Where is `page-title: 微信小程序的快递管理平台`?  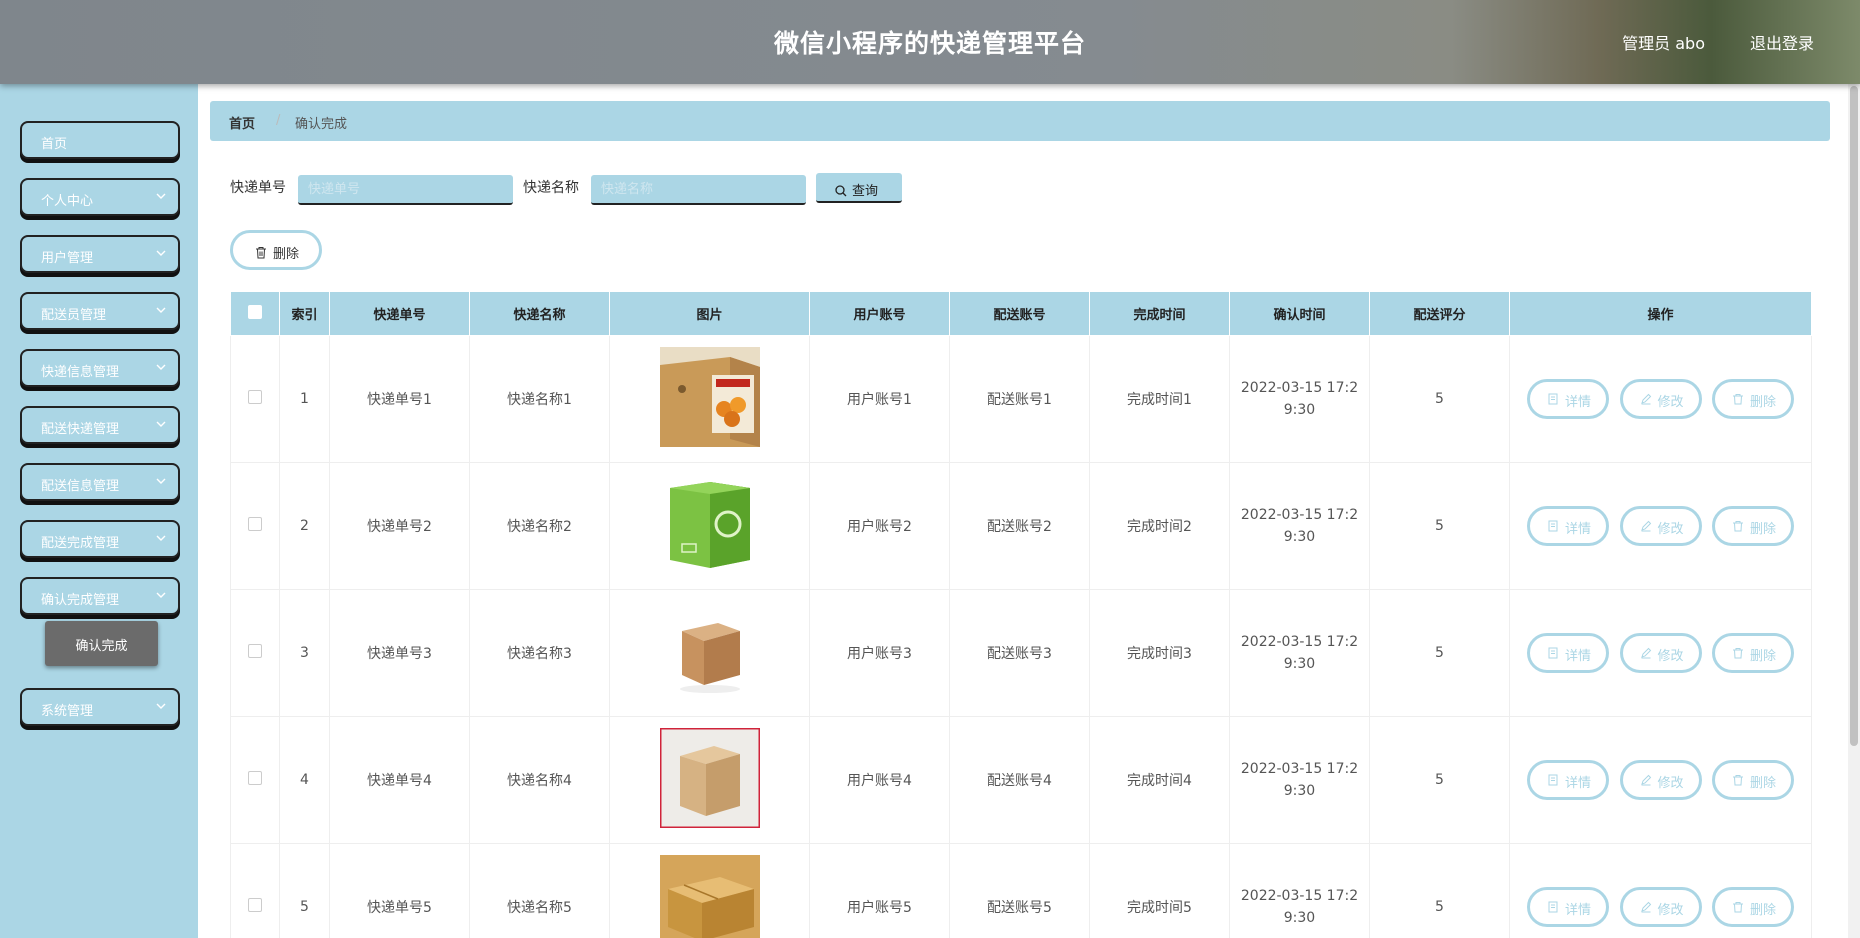
page-title: 微信小程序的快递管理平台 is located at coordinates (929, 43).